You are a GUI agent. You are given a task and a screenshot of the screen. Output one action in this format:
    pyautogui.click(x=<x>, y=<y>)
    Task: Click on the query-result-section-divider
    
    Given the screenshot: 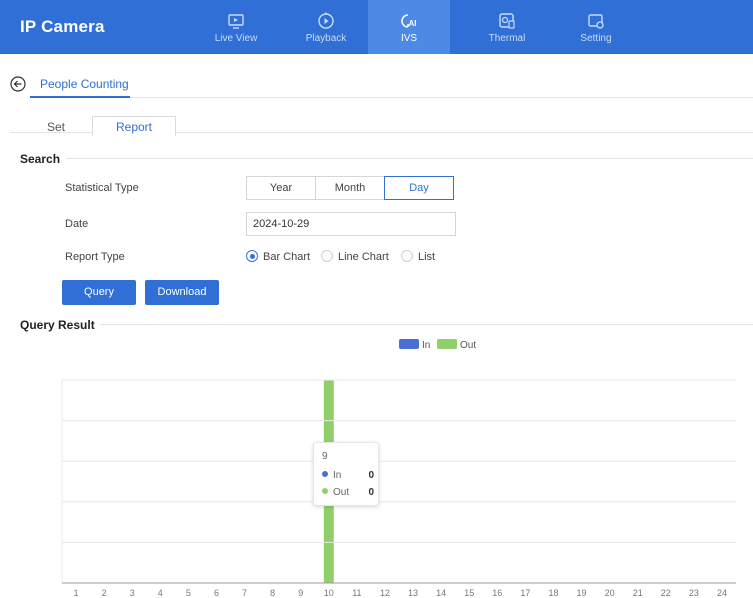 What is the action you would take?
    pyautogui.click(x=426, y=324)
    